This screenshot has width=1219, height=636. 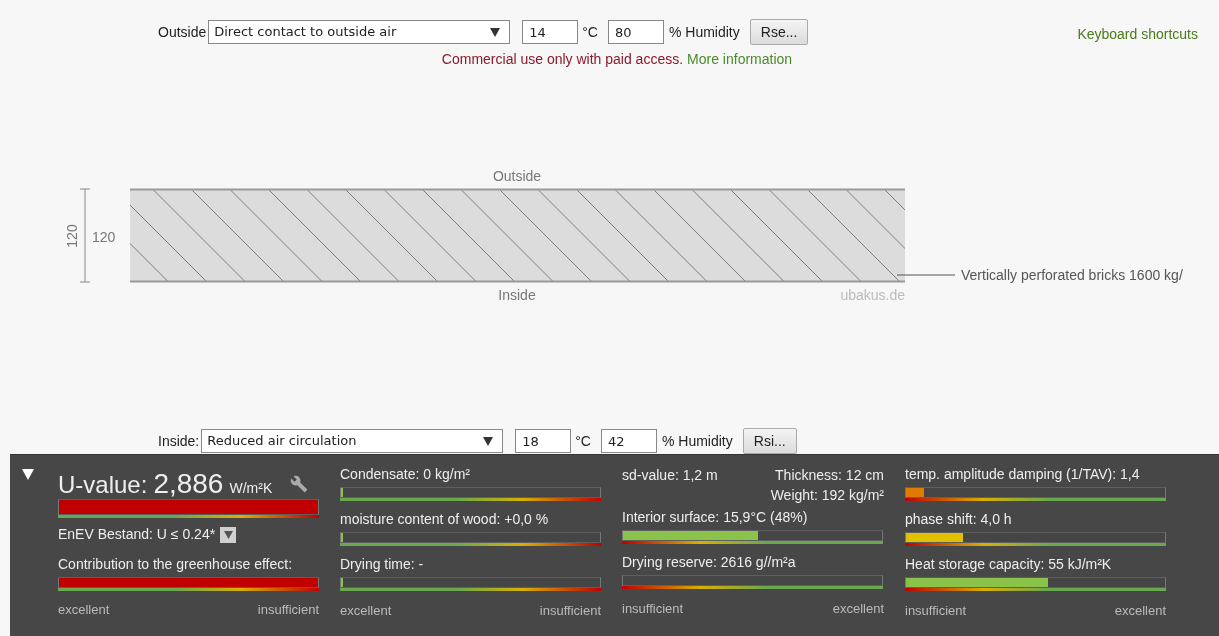 I want to click on u-value-unit: W/m²K, so click(x=251, y=488).